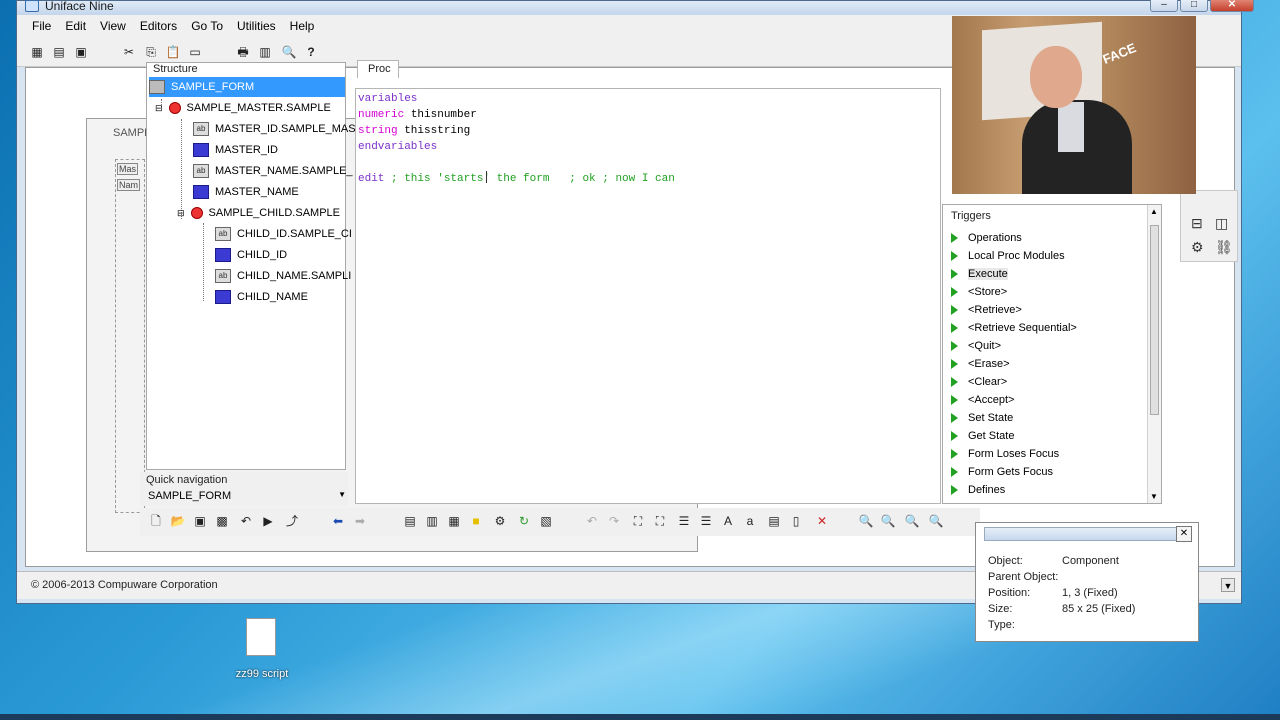 This screenshot has height=720, width=1280. What do you see at coordinates (195, 52) in the screenshot?
I see `new-icon: ▭` at bounding box center [195, 52].